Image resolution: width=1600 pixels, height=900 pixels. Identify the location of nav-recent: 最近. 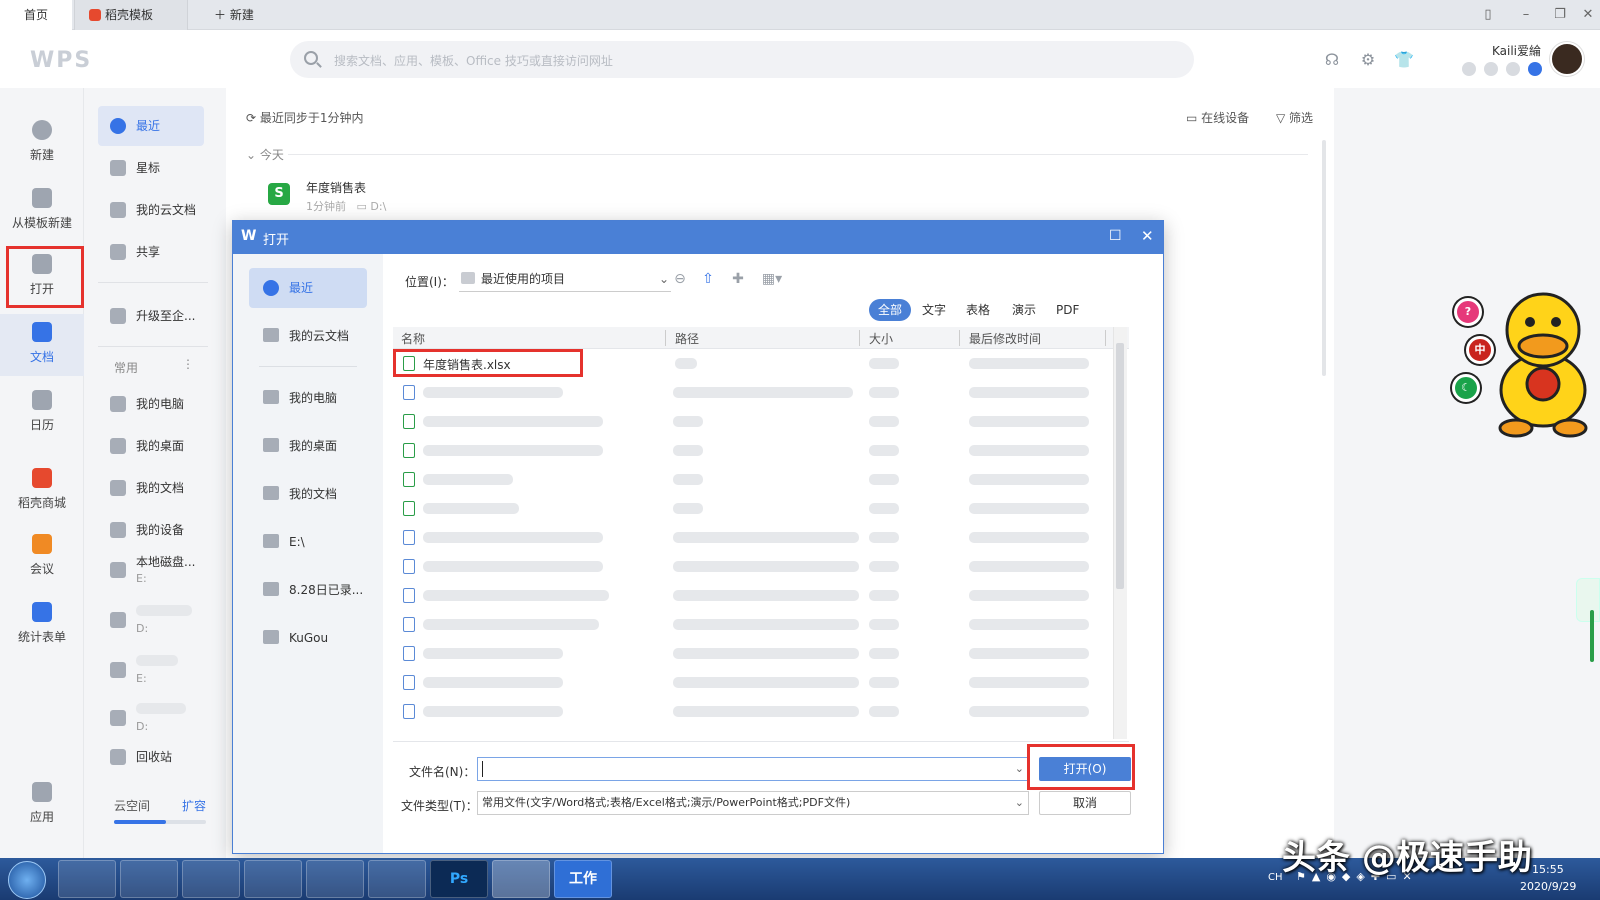
(151, 126).